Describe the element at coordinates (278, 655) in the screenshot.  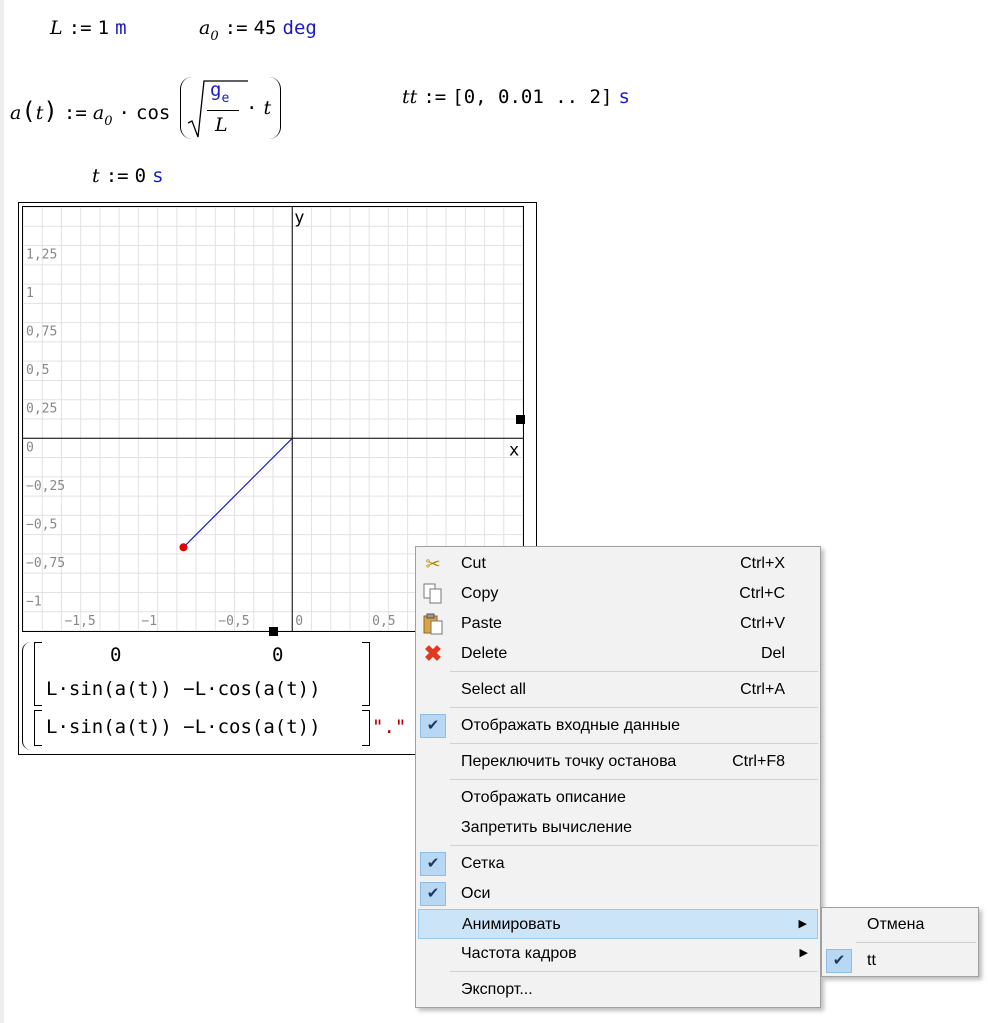
I see `matrix-zero-right: 0` at that location.